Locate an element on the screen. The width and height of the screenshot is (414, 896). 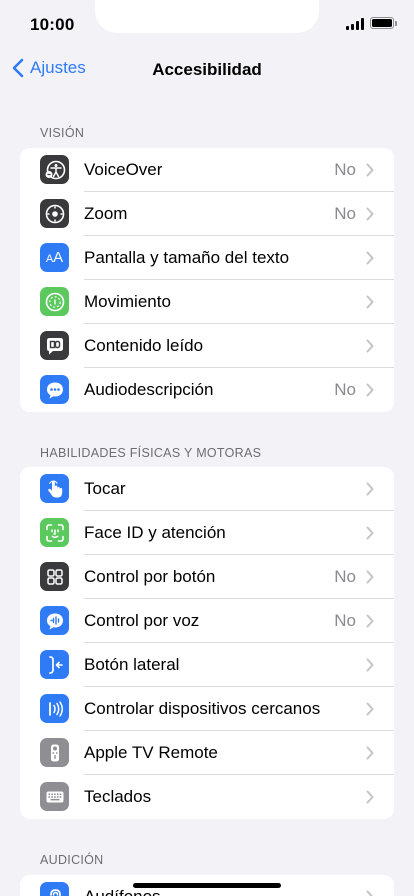
settings-row-label: Contenido leído is located at coordinates (144, 345).